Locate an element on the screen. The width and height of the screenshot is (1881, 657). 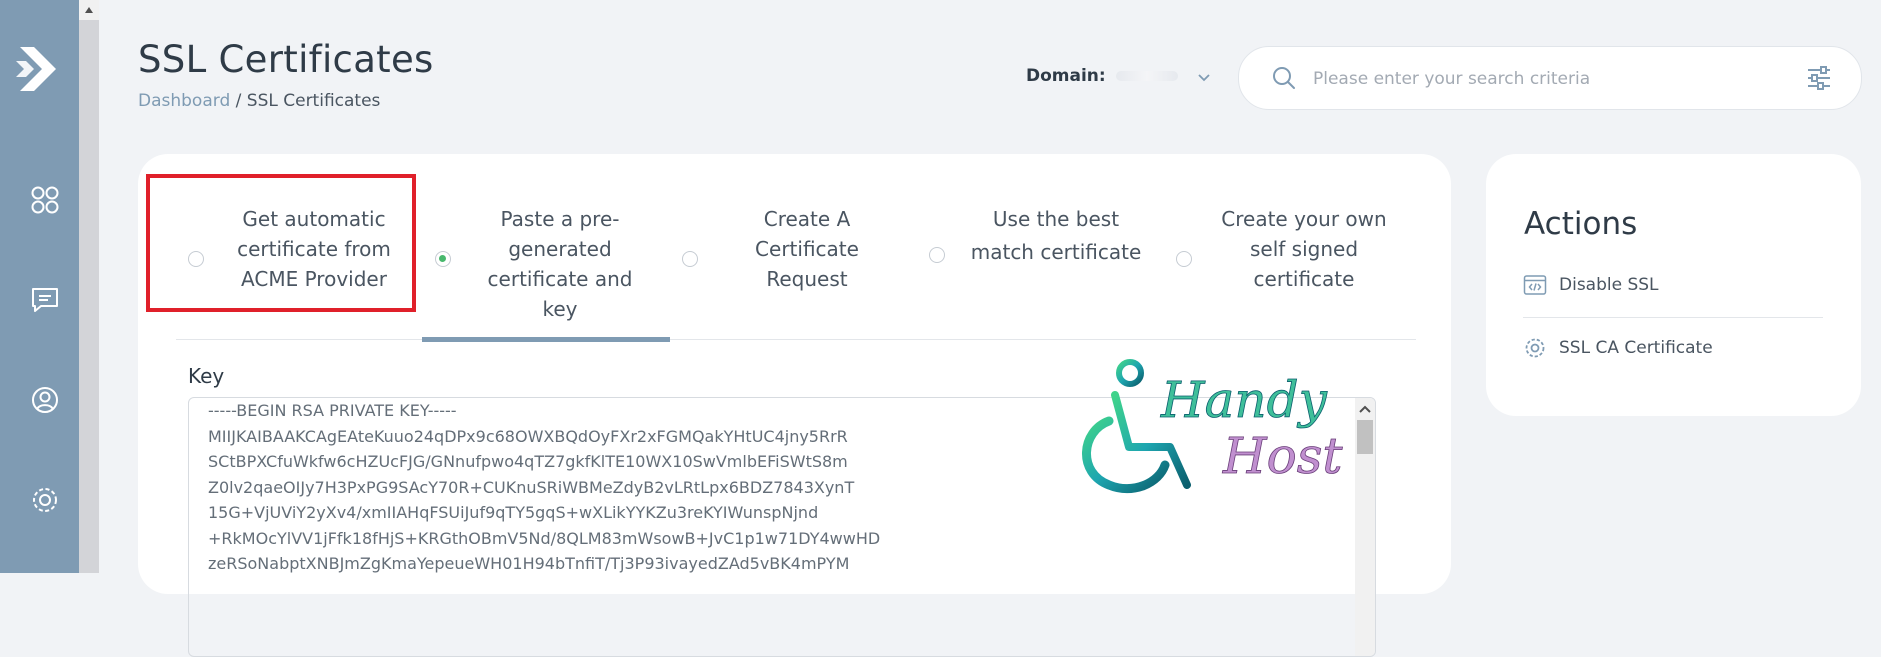
svg-text: Handy is located at coordinates (1244, 400).